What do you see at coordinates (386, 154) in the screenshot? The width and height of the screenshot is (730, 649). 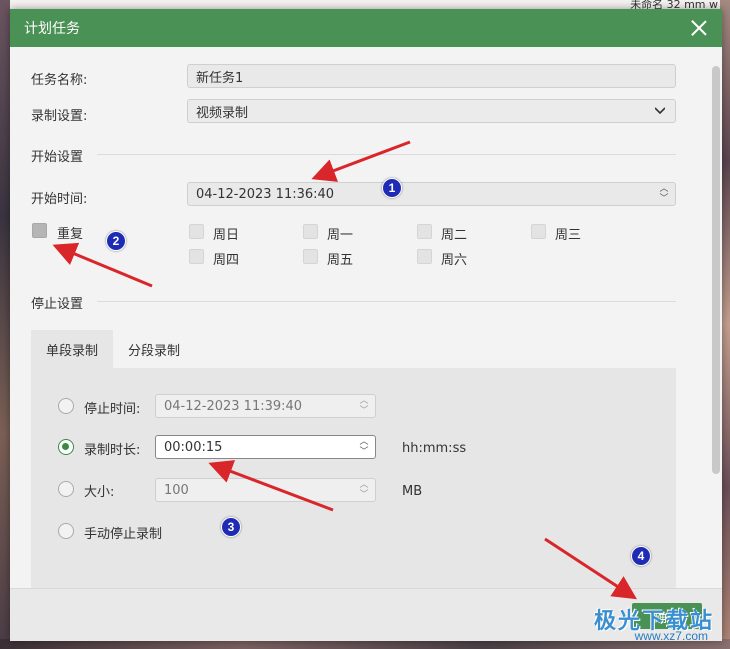 I see `start-section-divider` at bounding box center [386, 154].